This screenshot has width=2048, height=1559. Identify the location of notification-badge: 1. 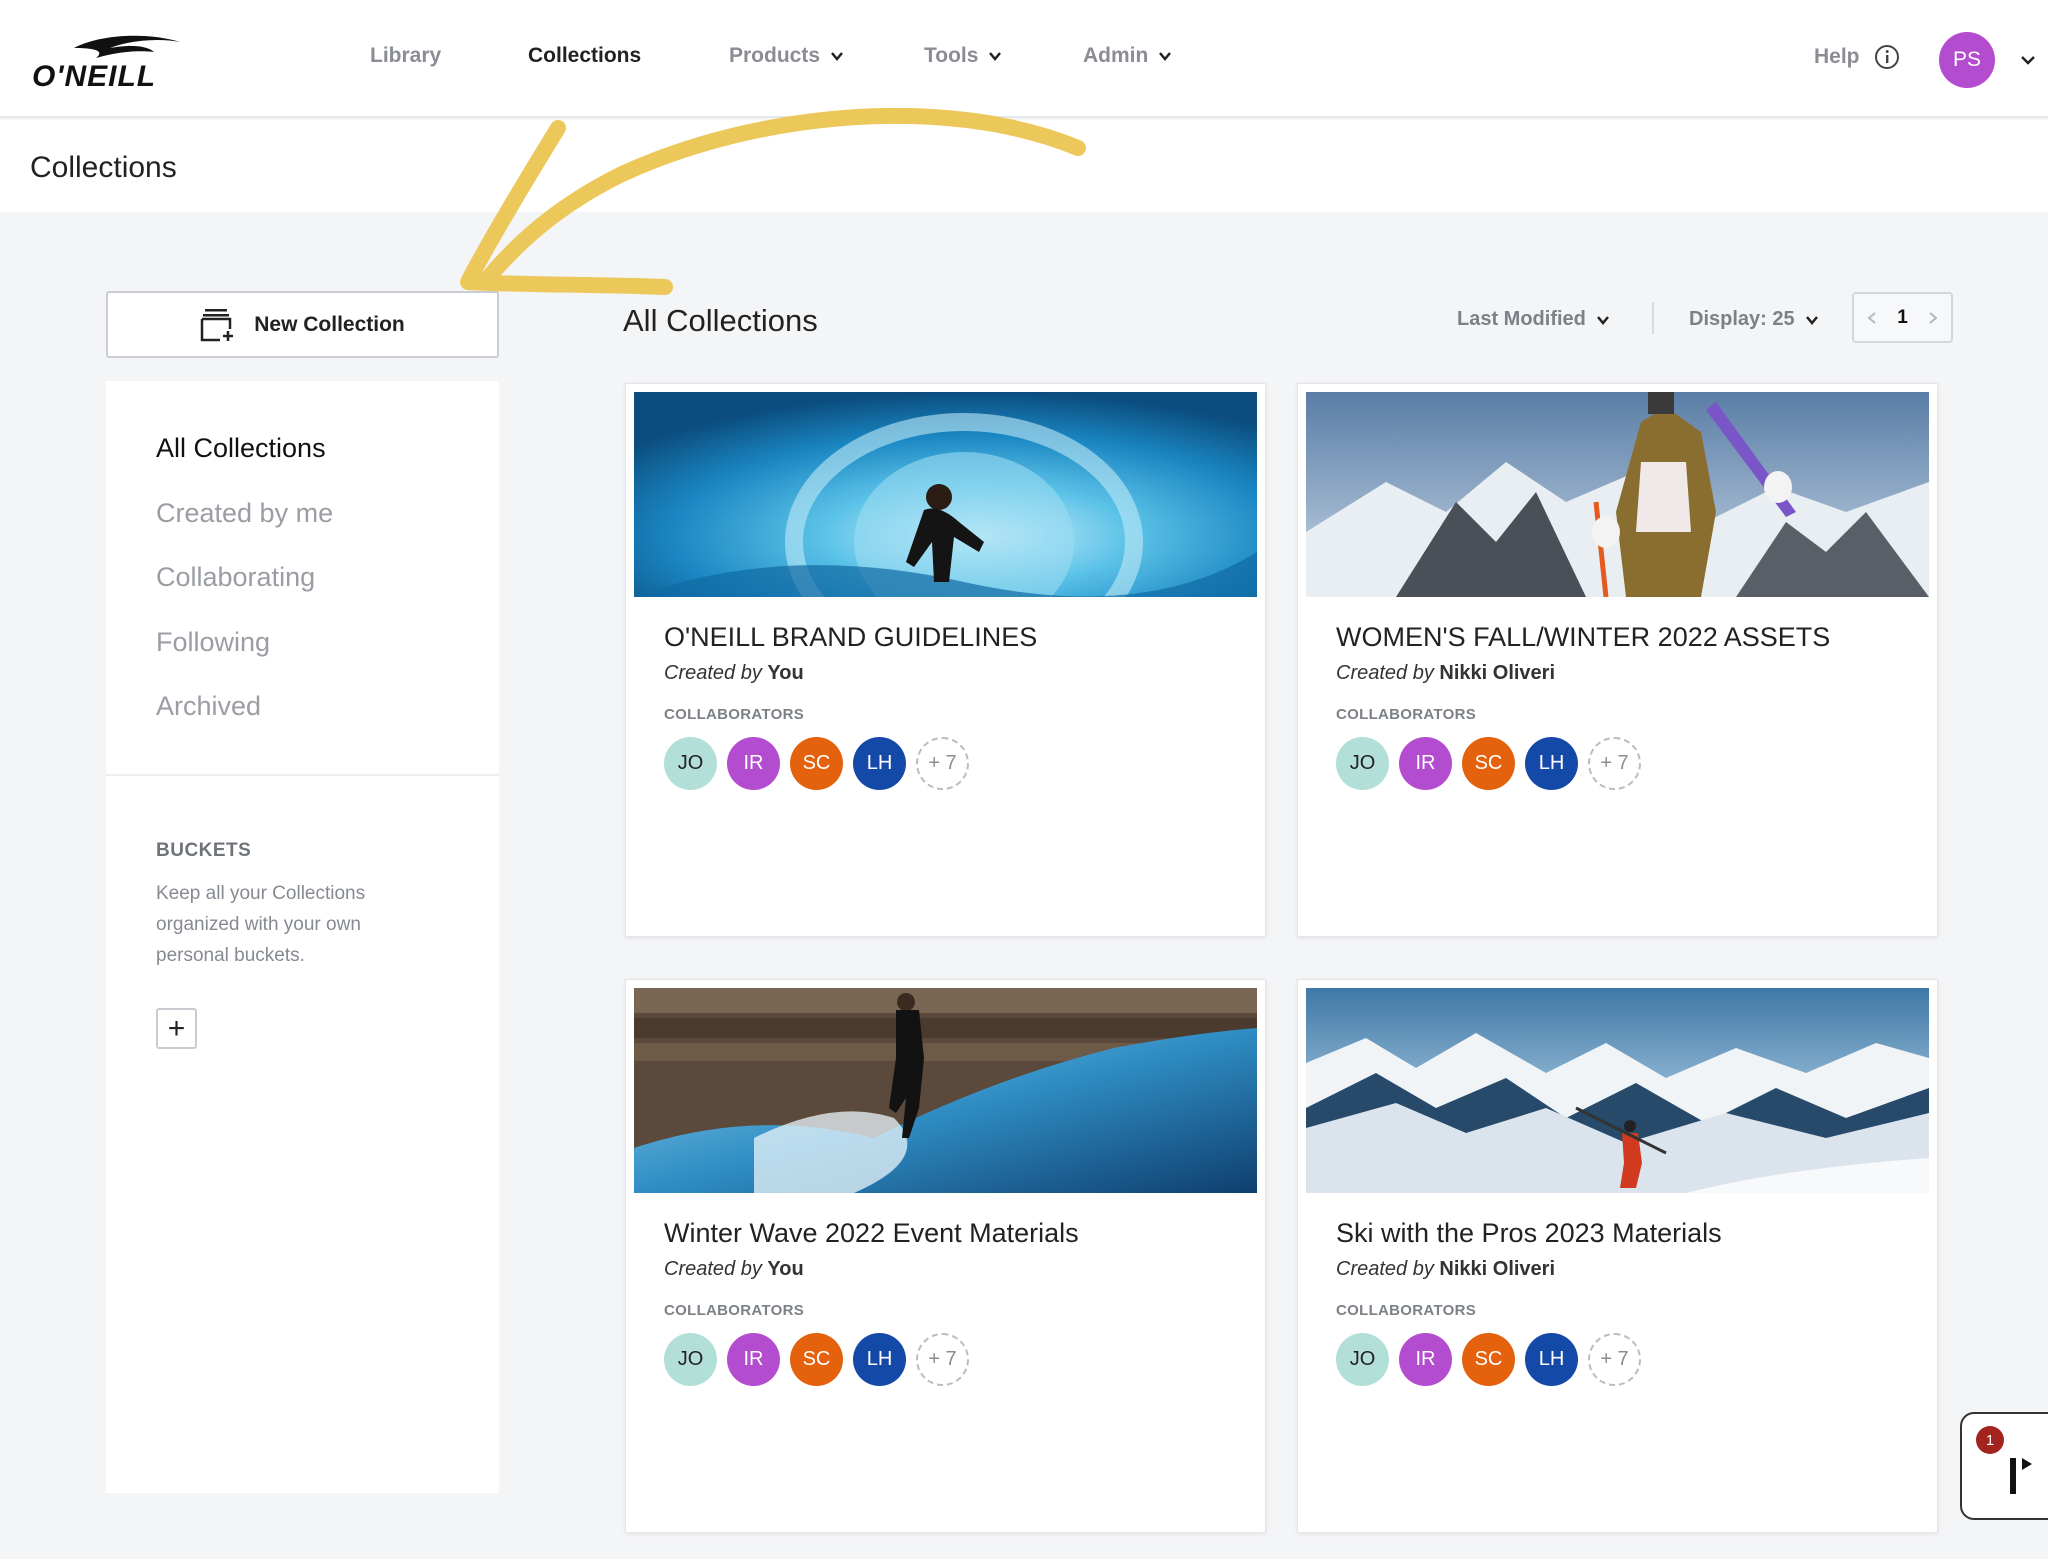
(1990, 1440).